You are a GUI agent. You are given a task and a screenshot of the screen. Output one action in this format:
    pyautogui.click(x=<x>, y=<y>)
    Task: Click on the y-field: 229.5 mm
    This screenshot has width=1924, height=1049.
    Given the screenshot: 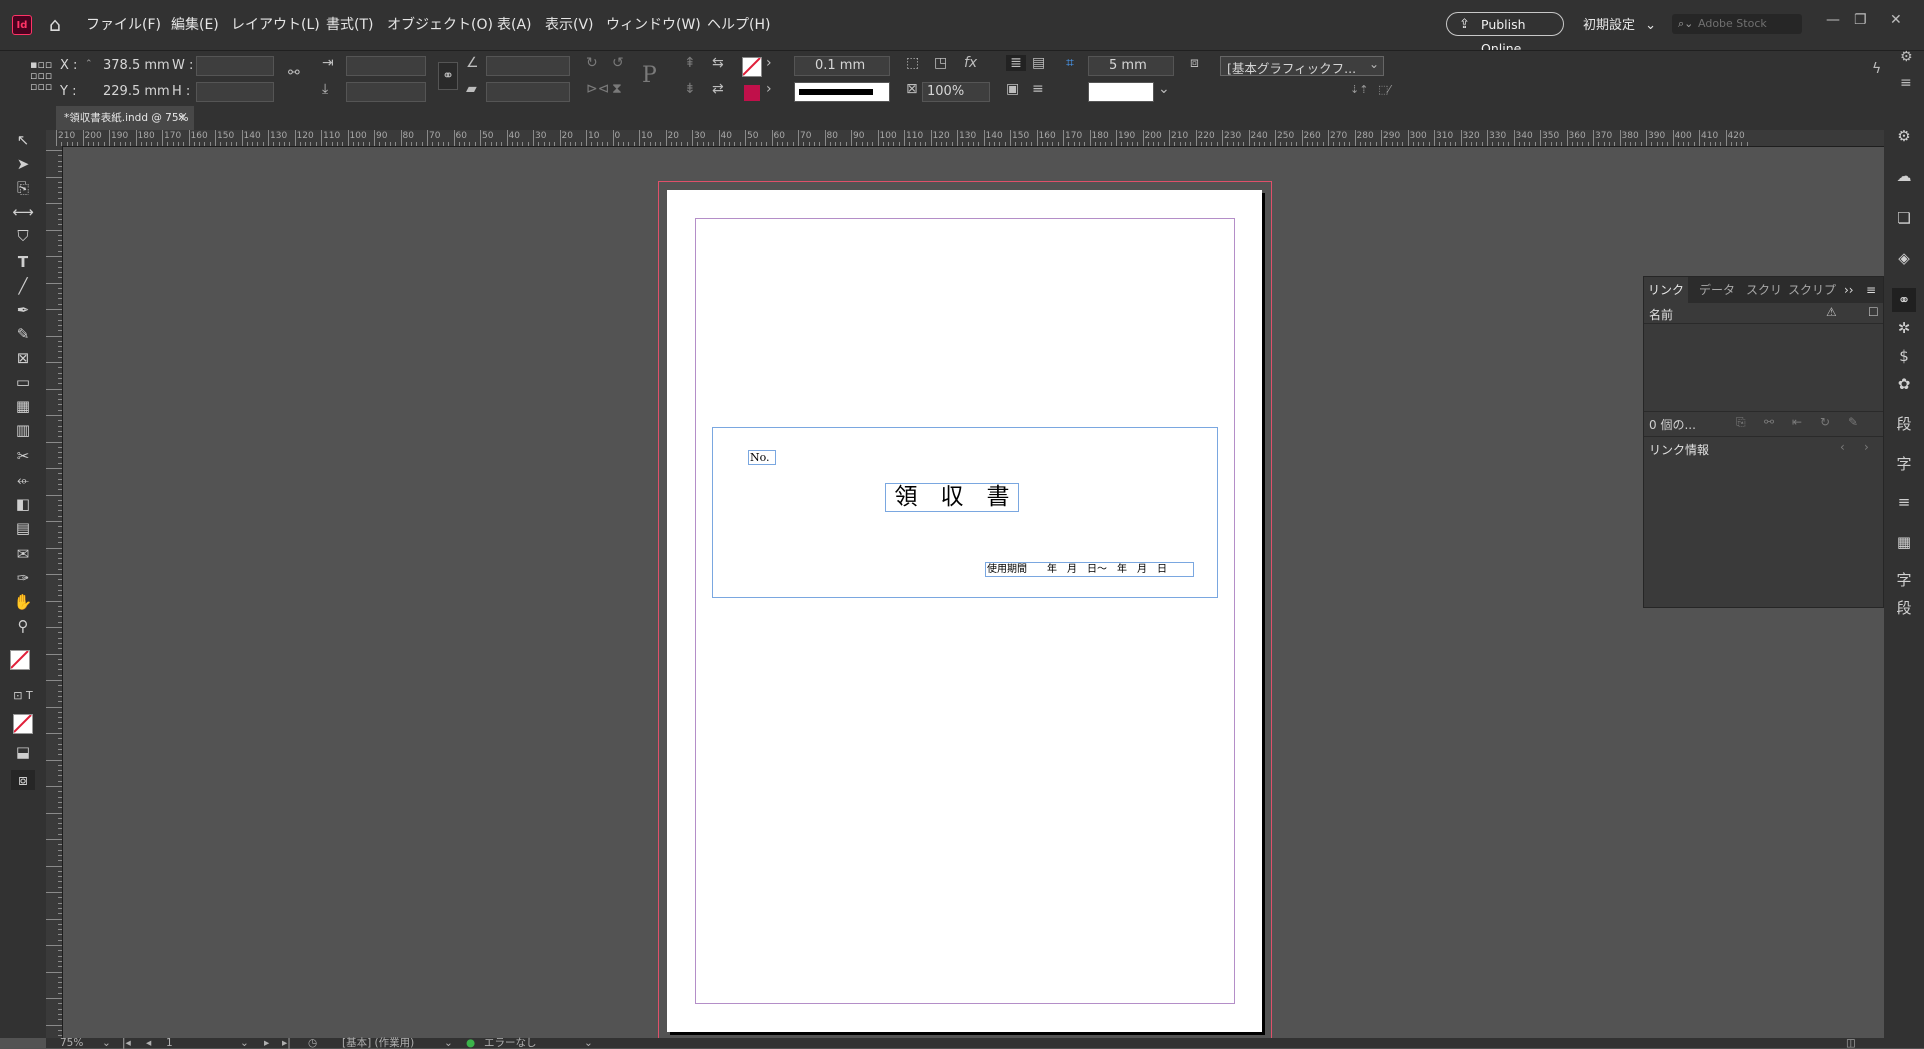 What is the action you would take?
    pyautogui.click(x=136, y=91)
    